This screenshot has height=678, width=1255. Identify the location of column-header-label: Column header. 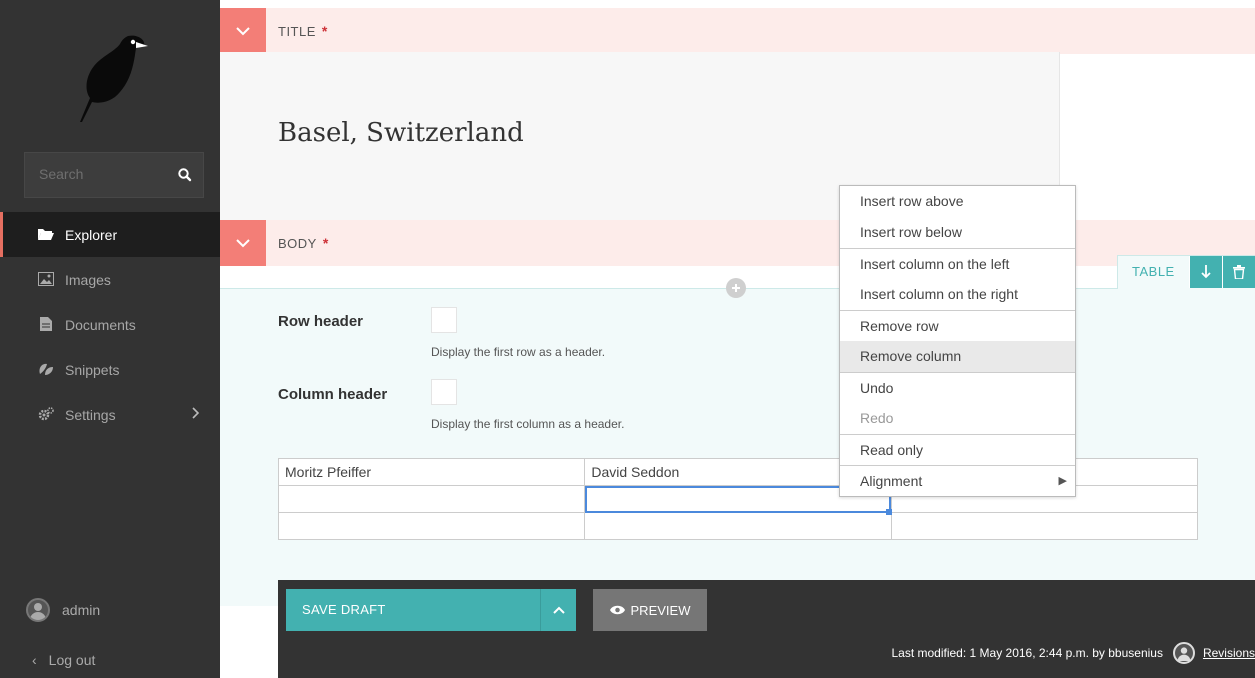
(333, 394).